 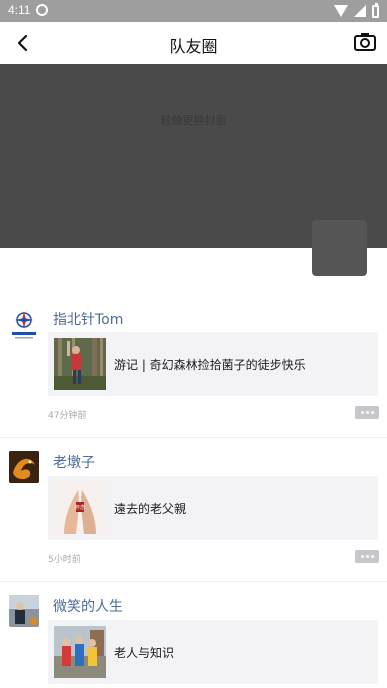 What do you see at coordinates (213, 652) in the screenshot?
I see `share-card: 老人与知识` at bounding box center [213, 652].